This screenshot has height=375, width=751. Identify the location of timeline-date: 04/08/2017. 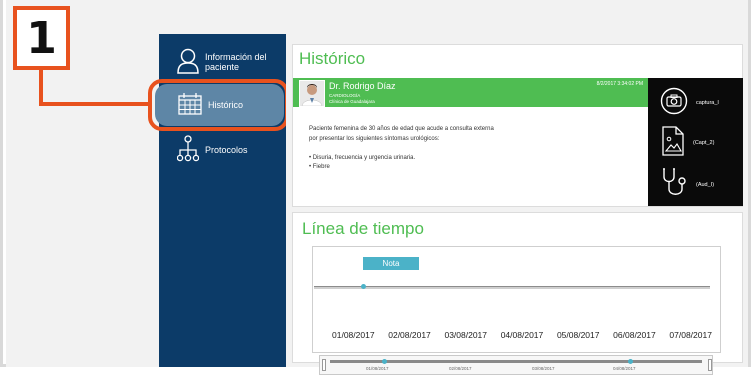
(522, 335).